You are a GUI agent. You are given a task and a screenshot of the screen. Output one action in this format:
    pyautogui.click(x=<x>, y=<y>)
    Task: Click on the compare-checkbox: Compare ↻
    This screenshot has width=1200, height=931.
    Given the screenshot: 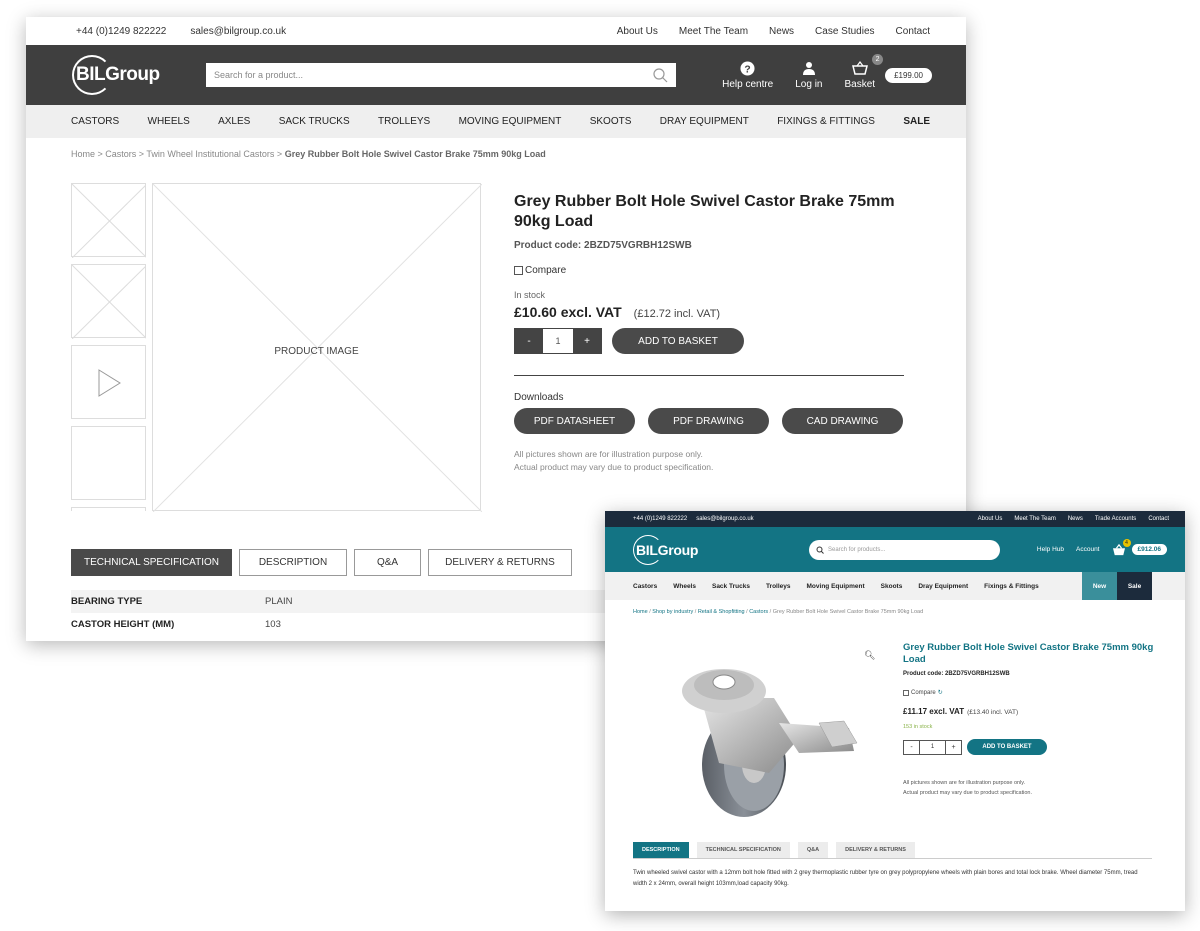 What is the action you would take?
    pyautogui.click(x=1033, y=692)
    